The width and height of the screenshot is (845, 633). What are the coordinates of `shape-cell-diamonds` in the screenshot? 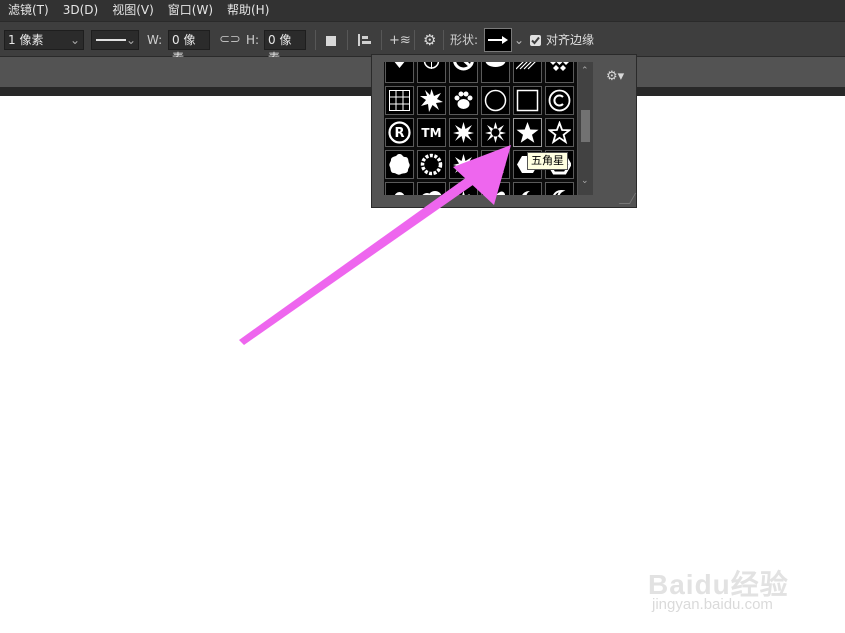 It's located at (559, 72).